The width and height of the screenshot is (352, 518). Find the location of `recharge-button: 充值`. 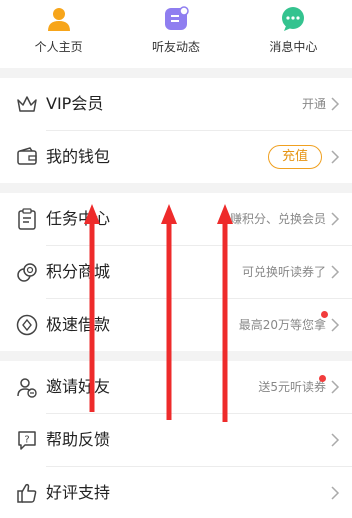

recharge-button: 充值 is located at coordinates (295, 157).